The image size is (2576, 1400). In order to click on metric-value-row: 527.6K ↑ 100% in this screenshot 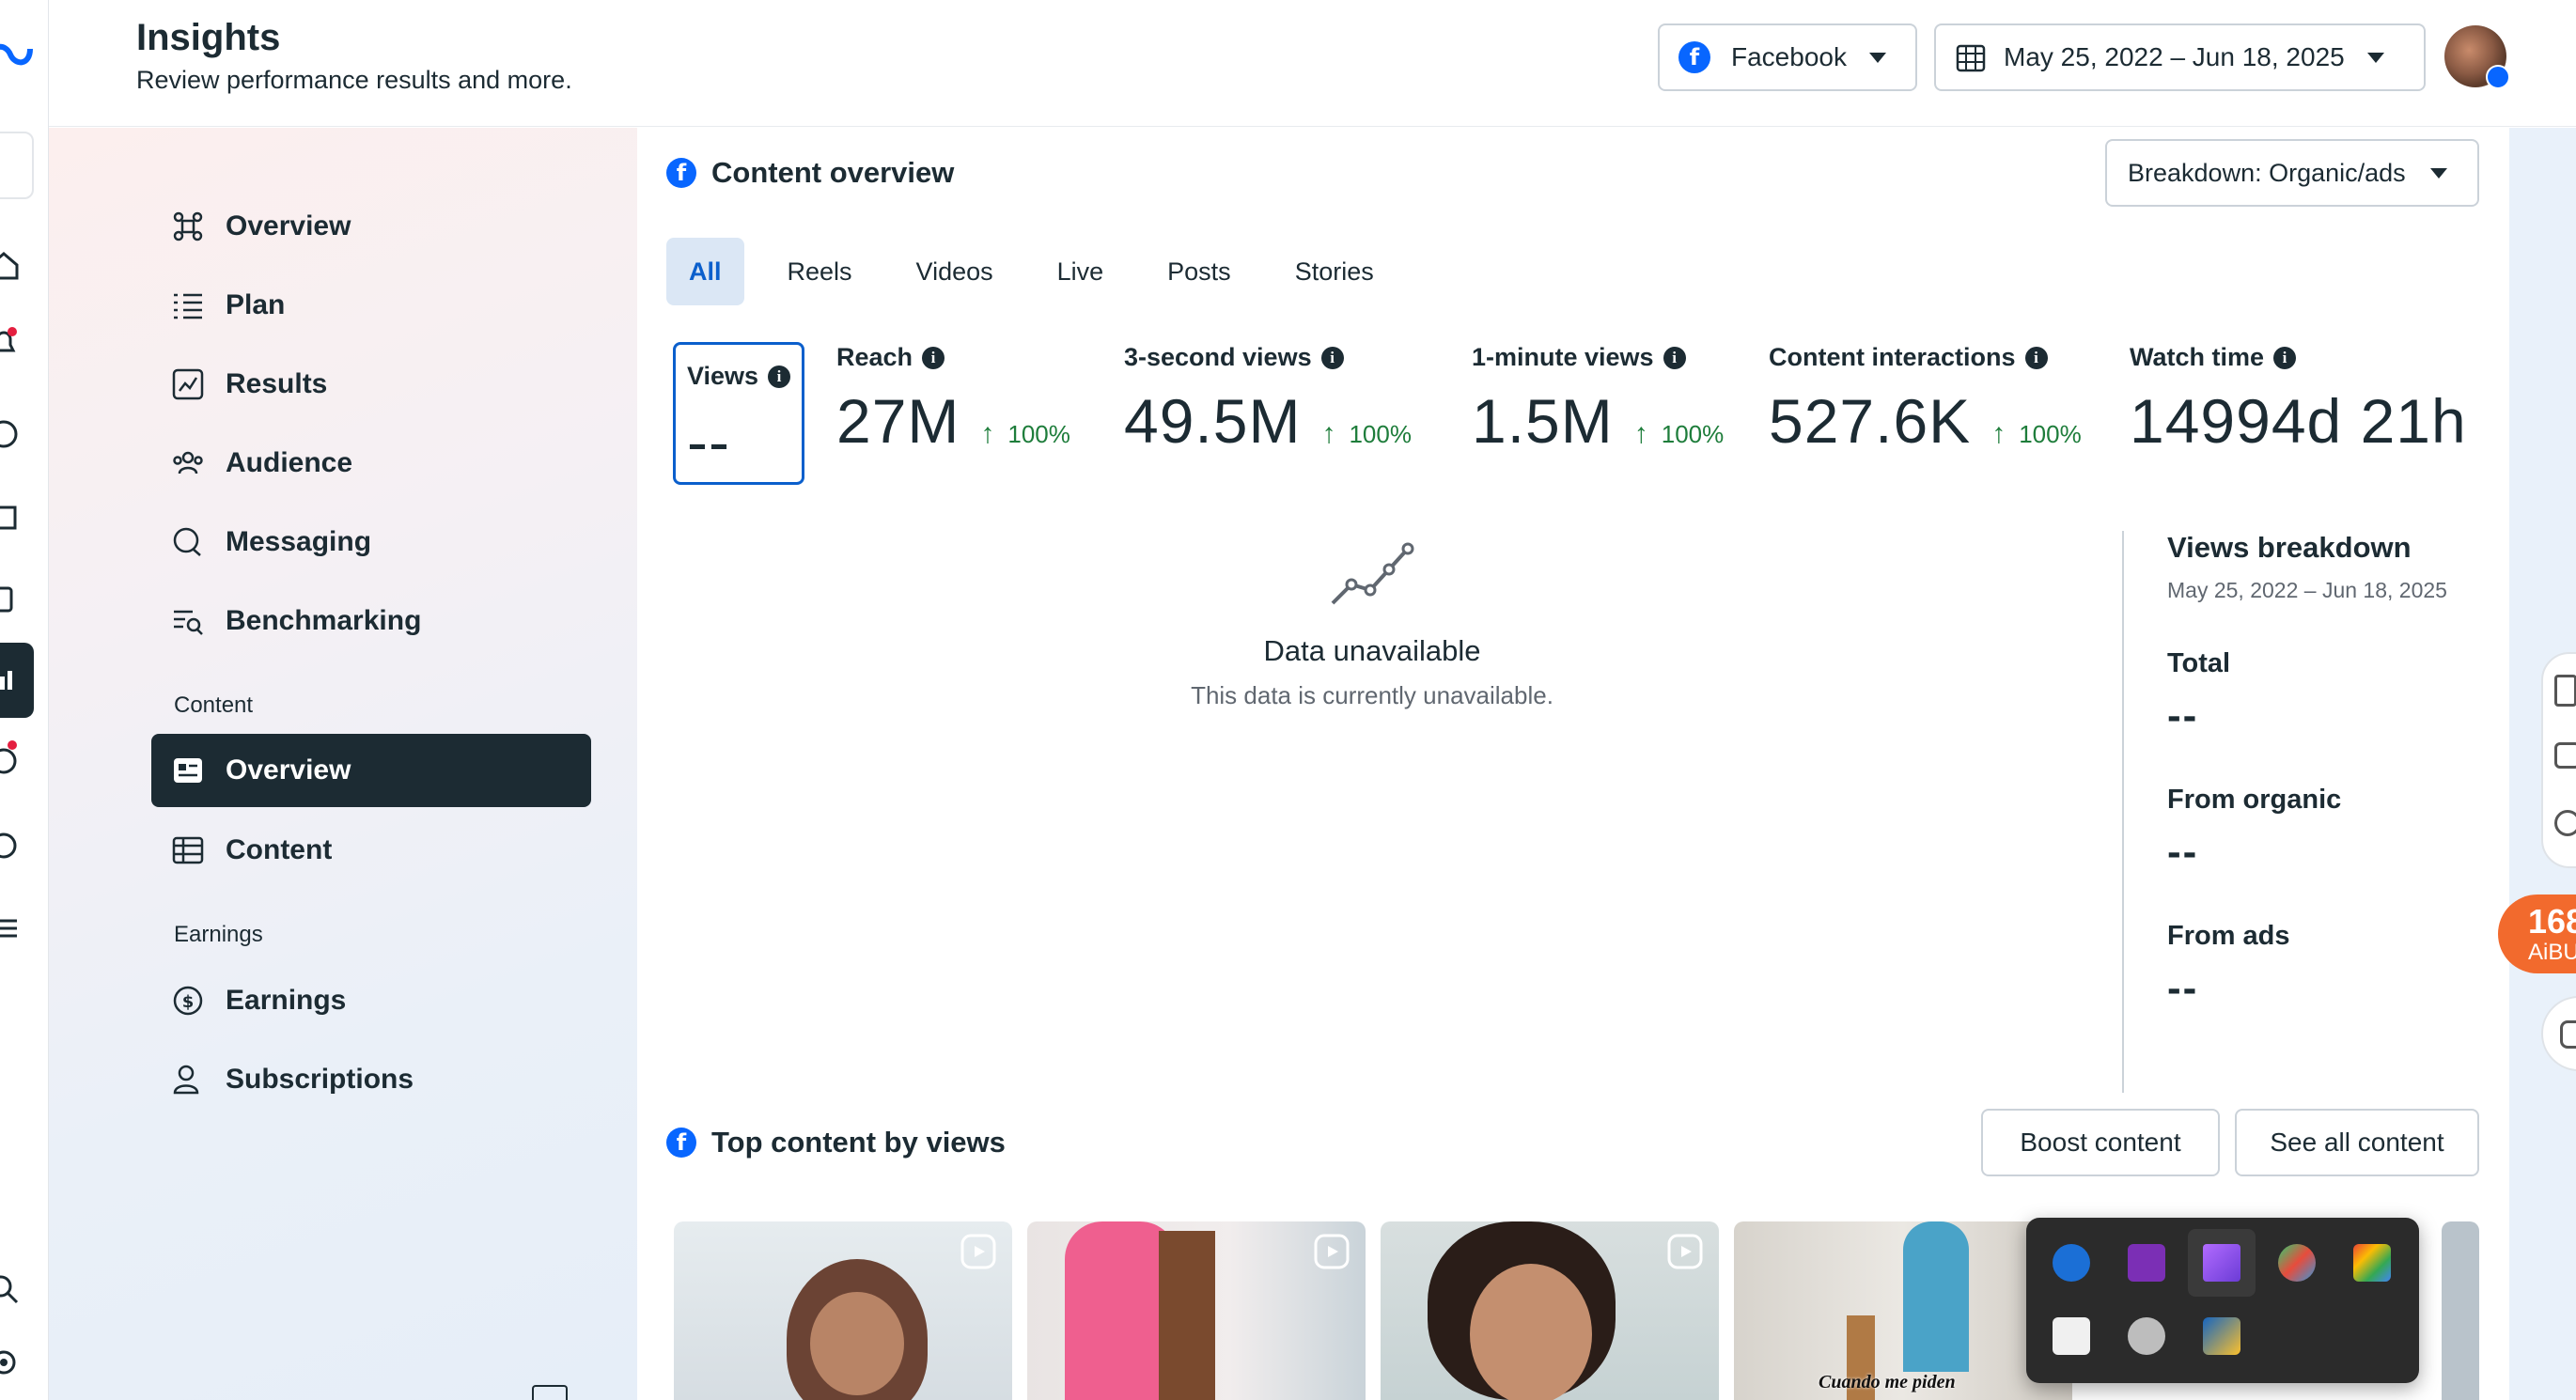, I will do `click(1925, 421)`.